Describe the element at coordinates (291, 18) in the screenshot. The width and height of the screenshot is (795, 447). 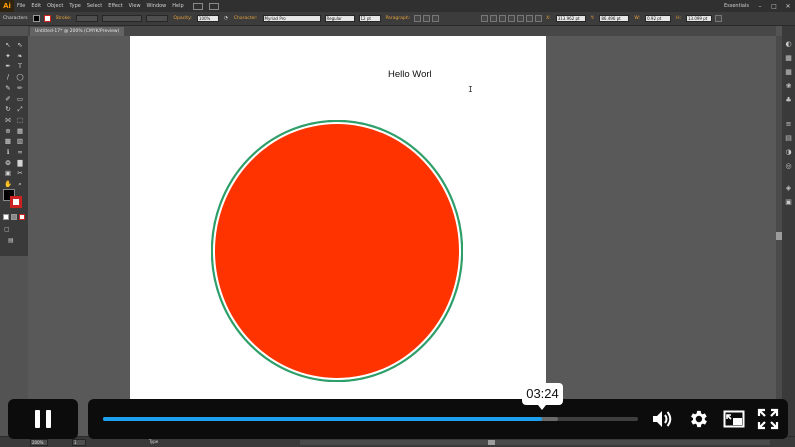
I see `font-family-field: Myriad Pro` at that location.